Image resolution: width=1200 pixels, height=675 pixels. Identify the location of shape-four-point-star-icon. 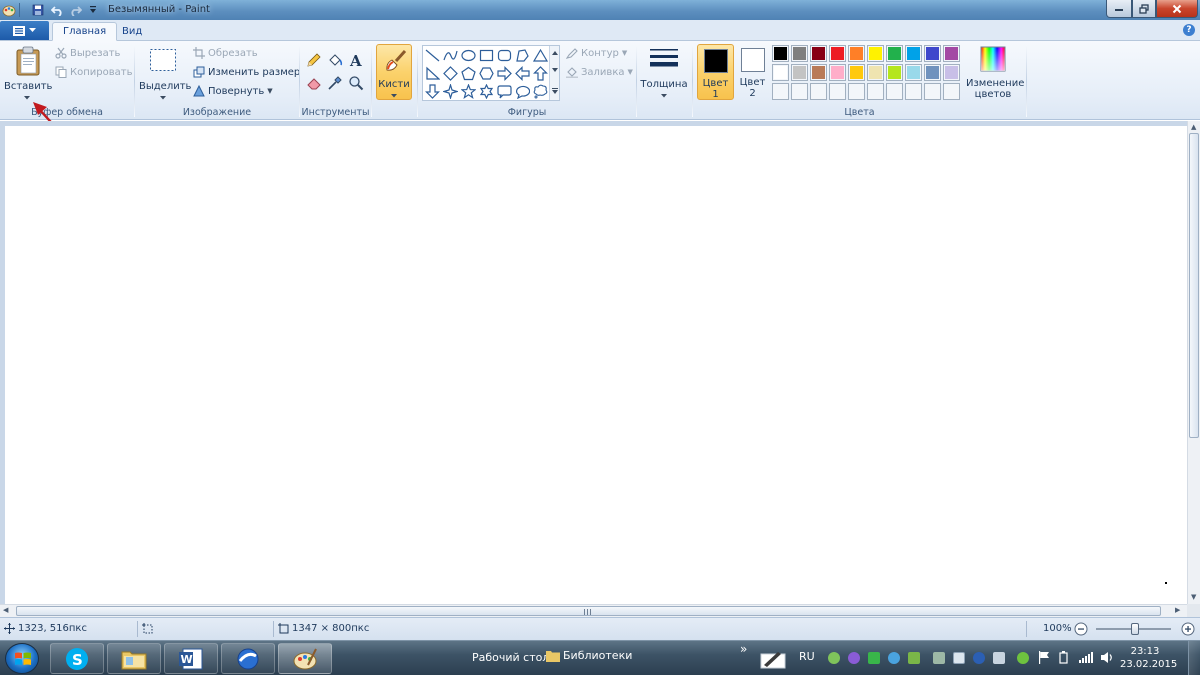
(450, 91).